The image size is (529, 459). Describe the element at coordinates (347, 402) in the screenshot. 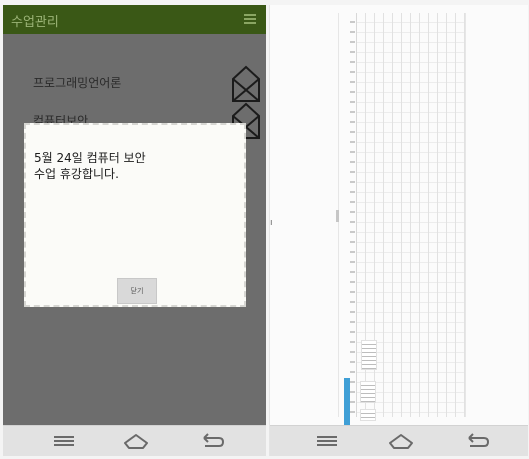

I see `highlighted-class-block` at that location.